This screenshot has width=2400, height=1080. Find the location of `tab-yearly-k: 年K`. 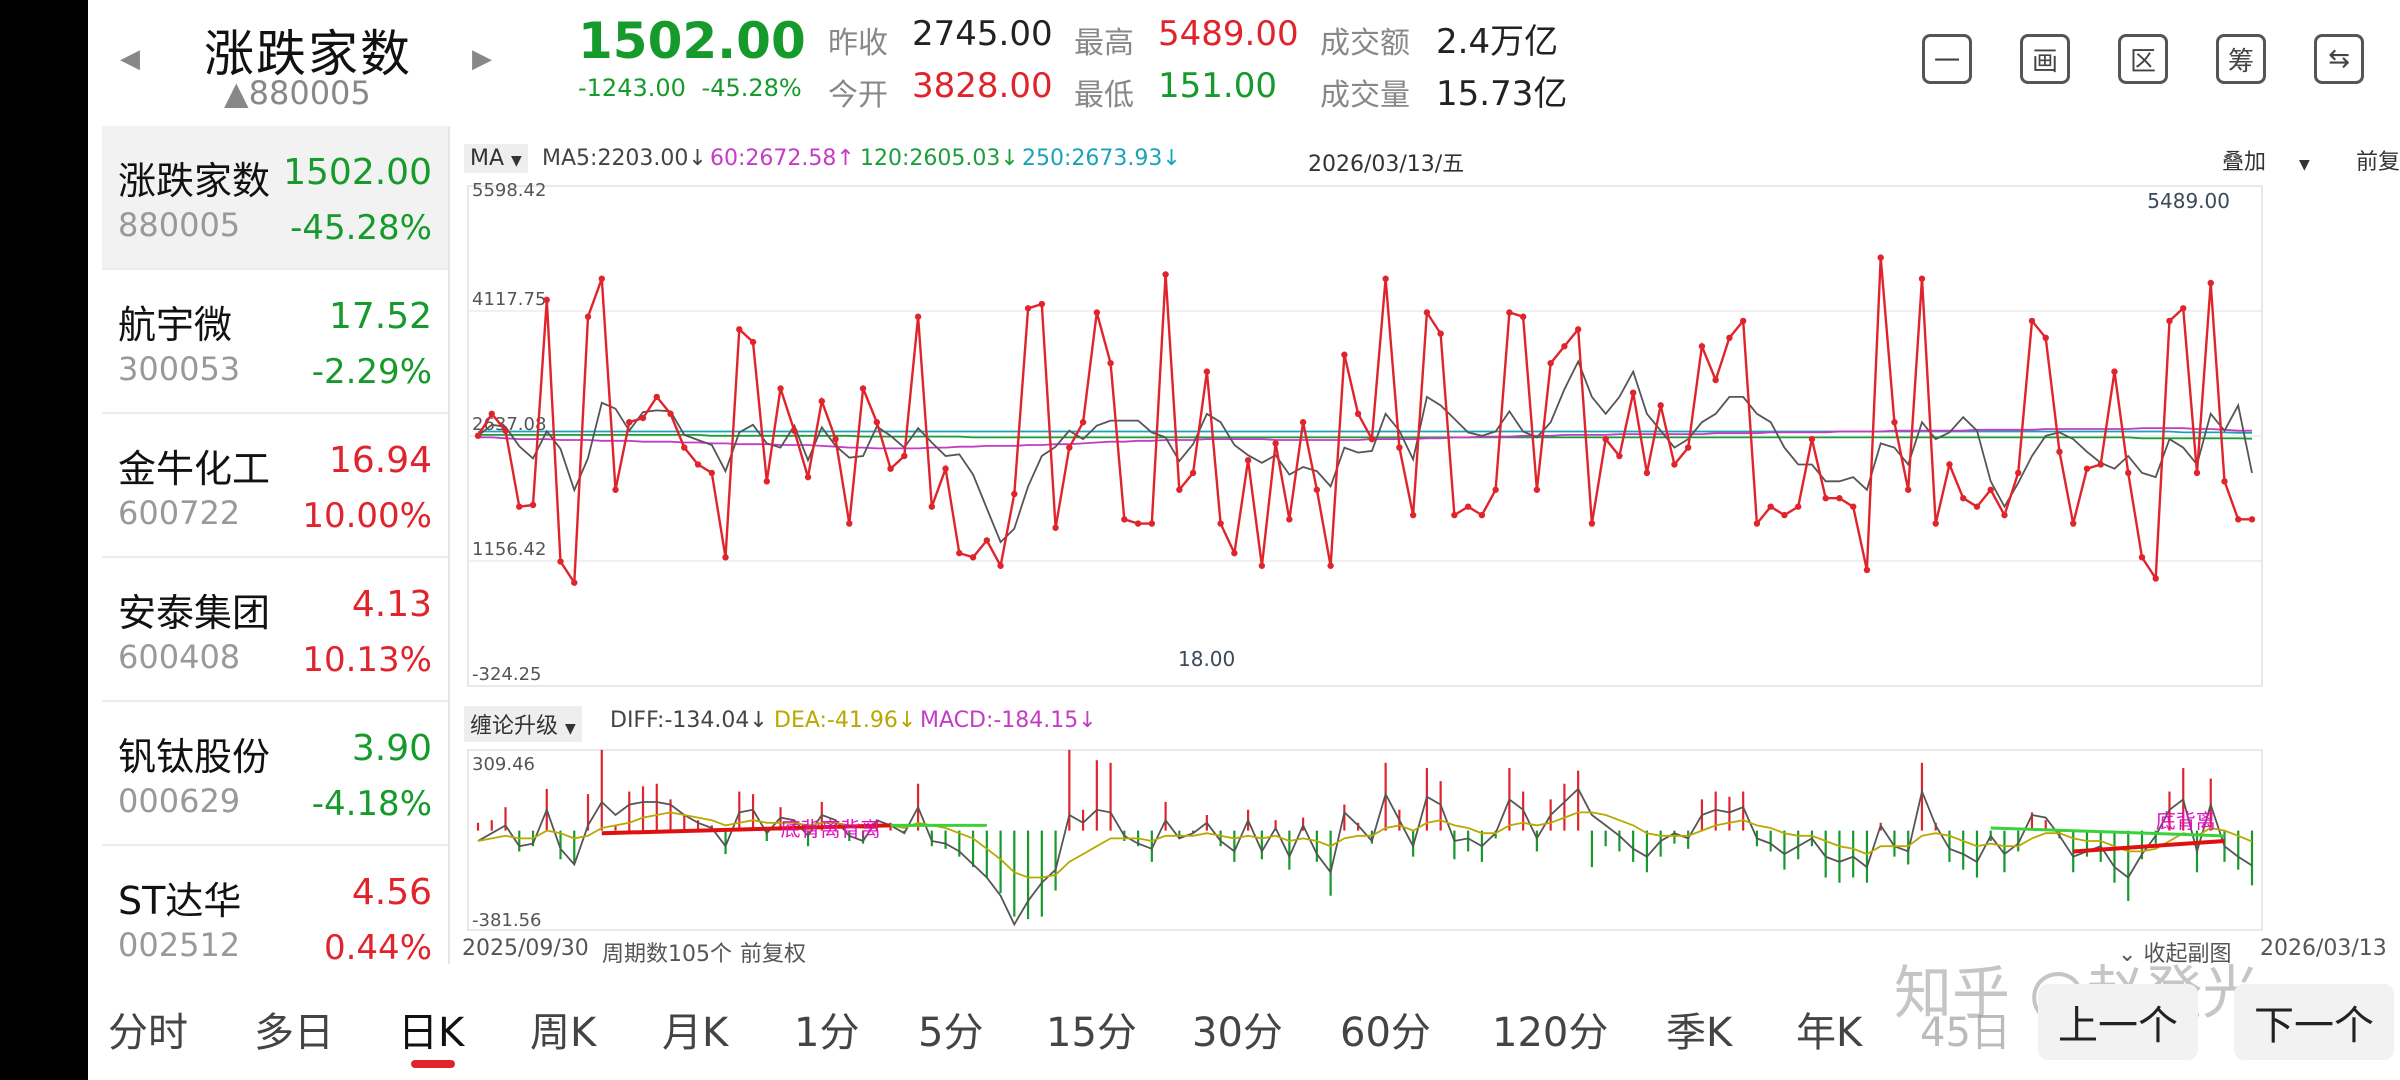

tab-yearly-k: 年K is located at coordinates (1829, 1029).